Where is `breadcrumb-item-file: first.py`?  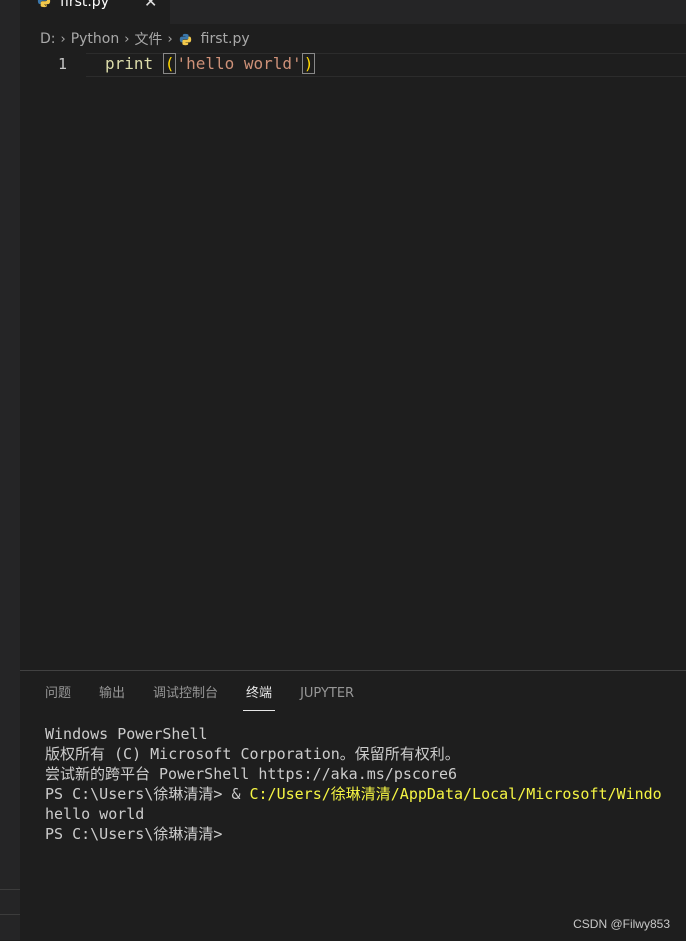 breadcrumb-item-file: first.py is located at coordinates (225, 39).